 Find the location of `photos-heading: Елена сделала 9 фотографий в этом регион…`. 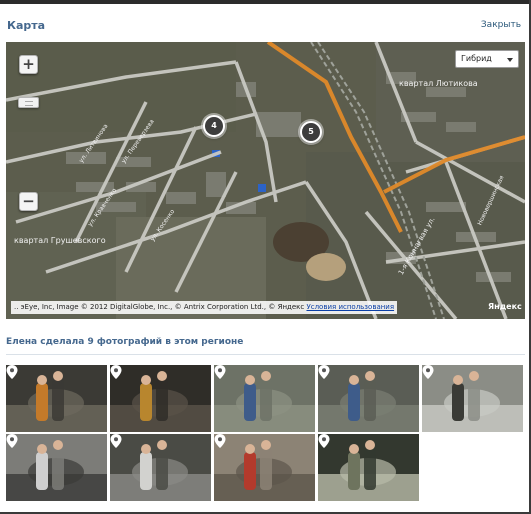

photos-heading: Елена сделала 9 фотографий в этом регион… is located at coordinates (125, 342).